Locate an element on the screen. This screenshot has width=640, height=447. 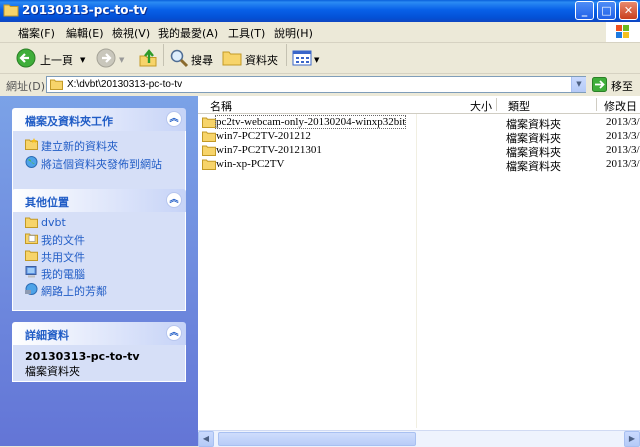
back-dropdown-icon: ▼ is located at coordinates (82, 60).